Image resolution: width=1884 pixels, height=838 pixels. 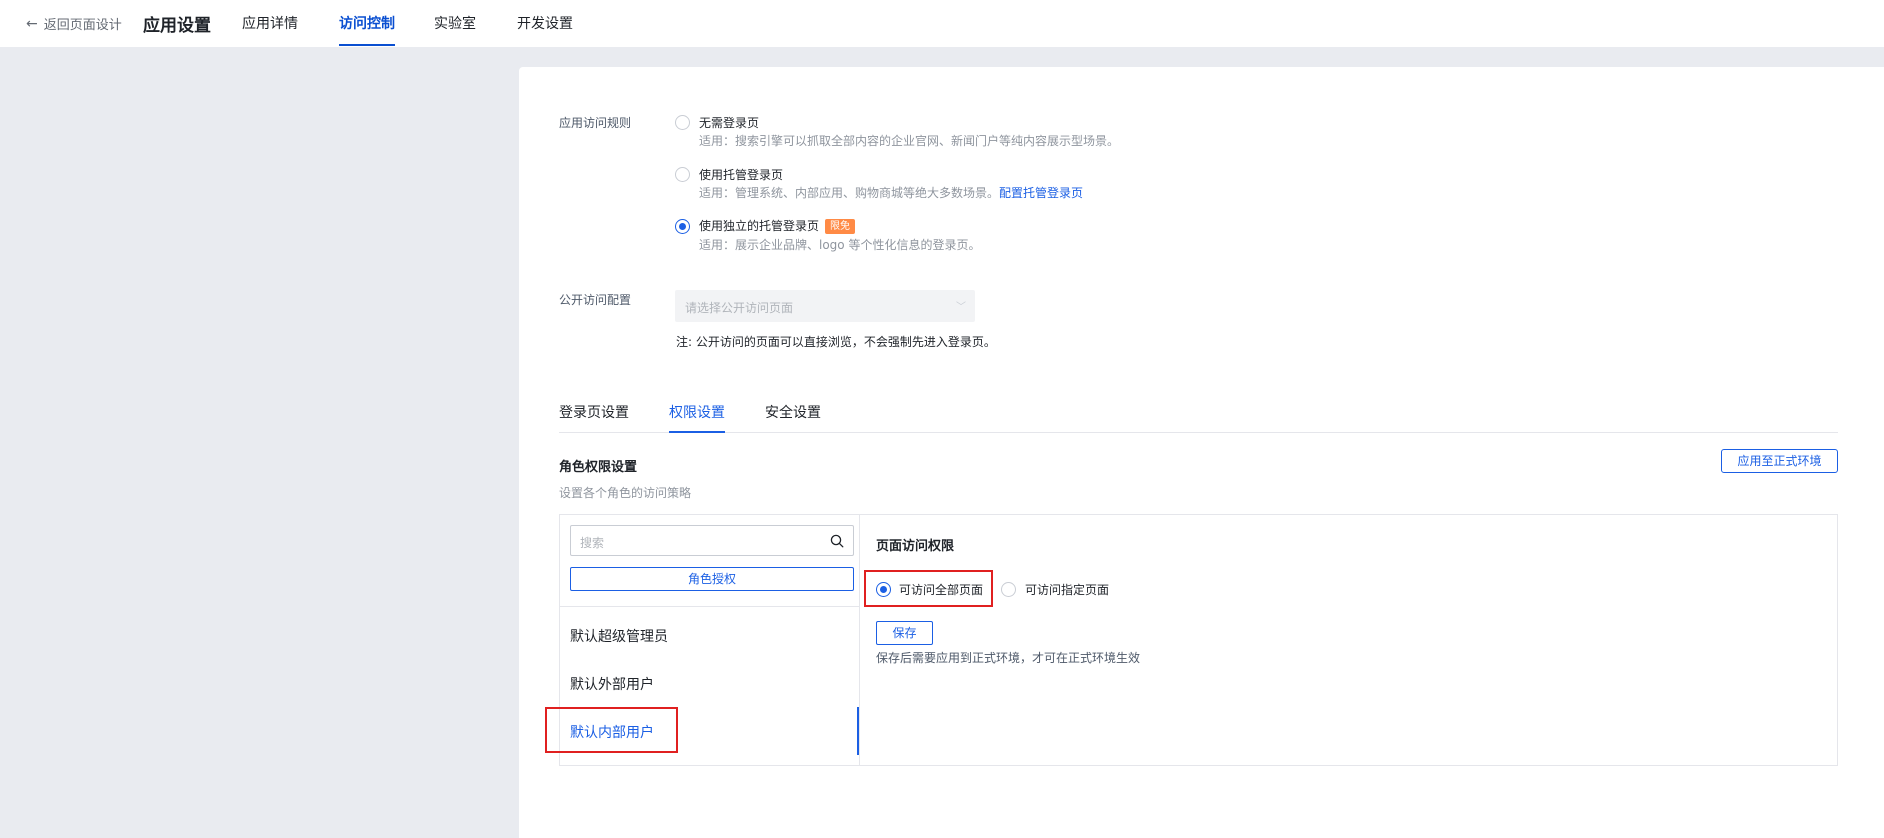 I want to click on active-subtab-underline, so click(x=697, y=432).